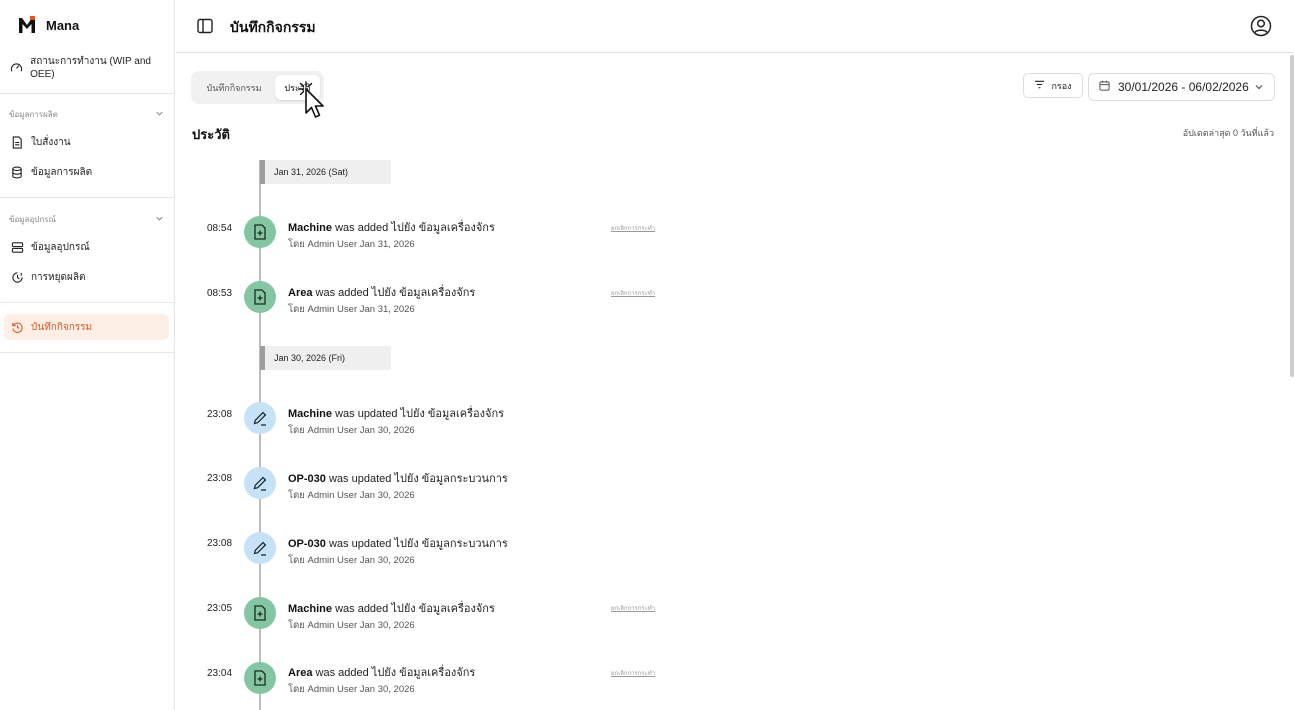 Image resolution: width=1294 pixels, height=710 pixels. I want to click on database-icon, so click(17, 172).